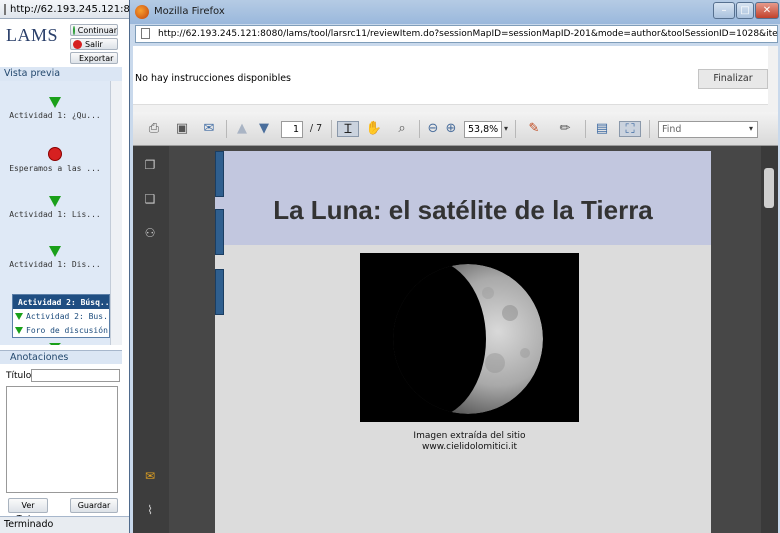  Describe the element at coordinates (463, 210) in the screenshot. I see `slide-title: La Luna: el satélite de la Tierra` at that location.